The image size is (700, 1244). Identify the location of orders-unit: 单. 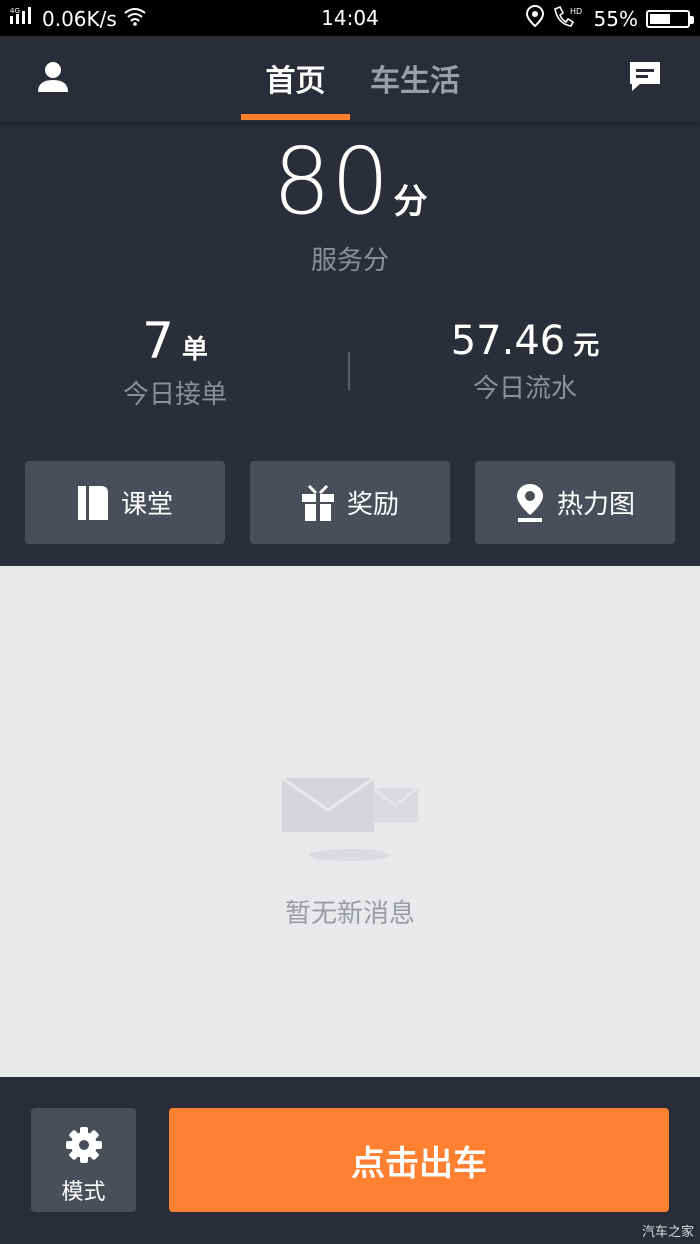
(194, 350).